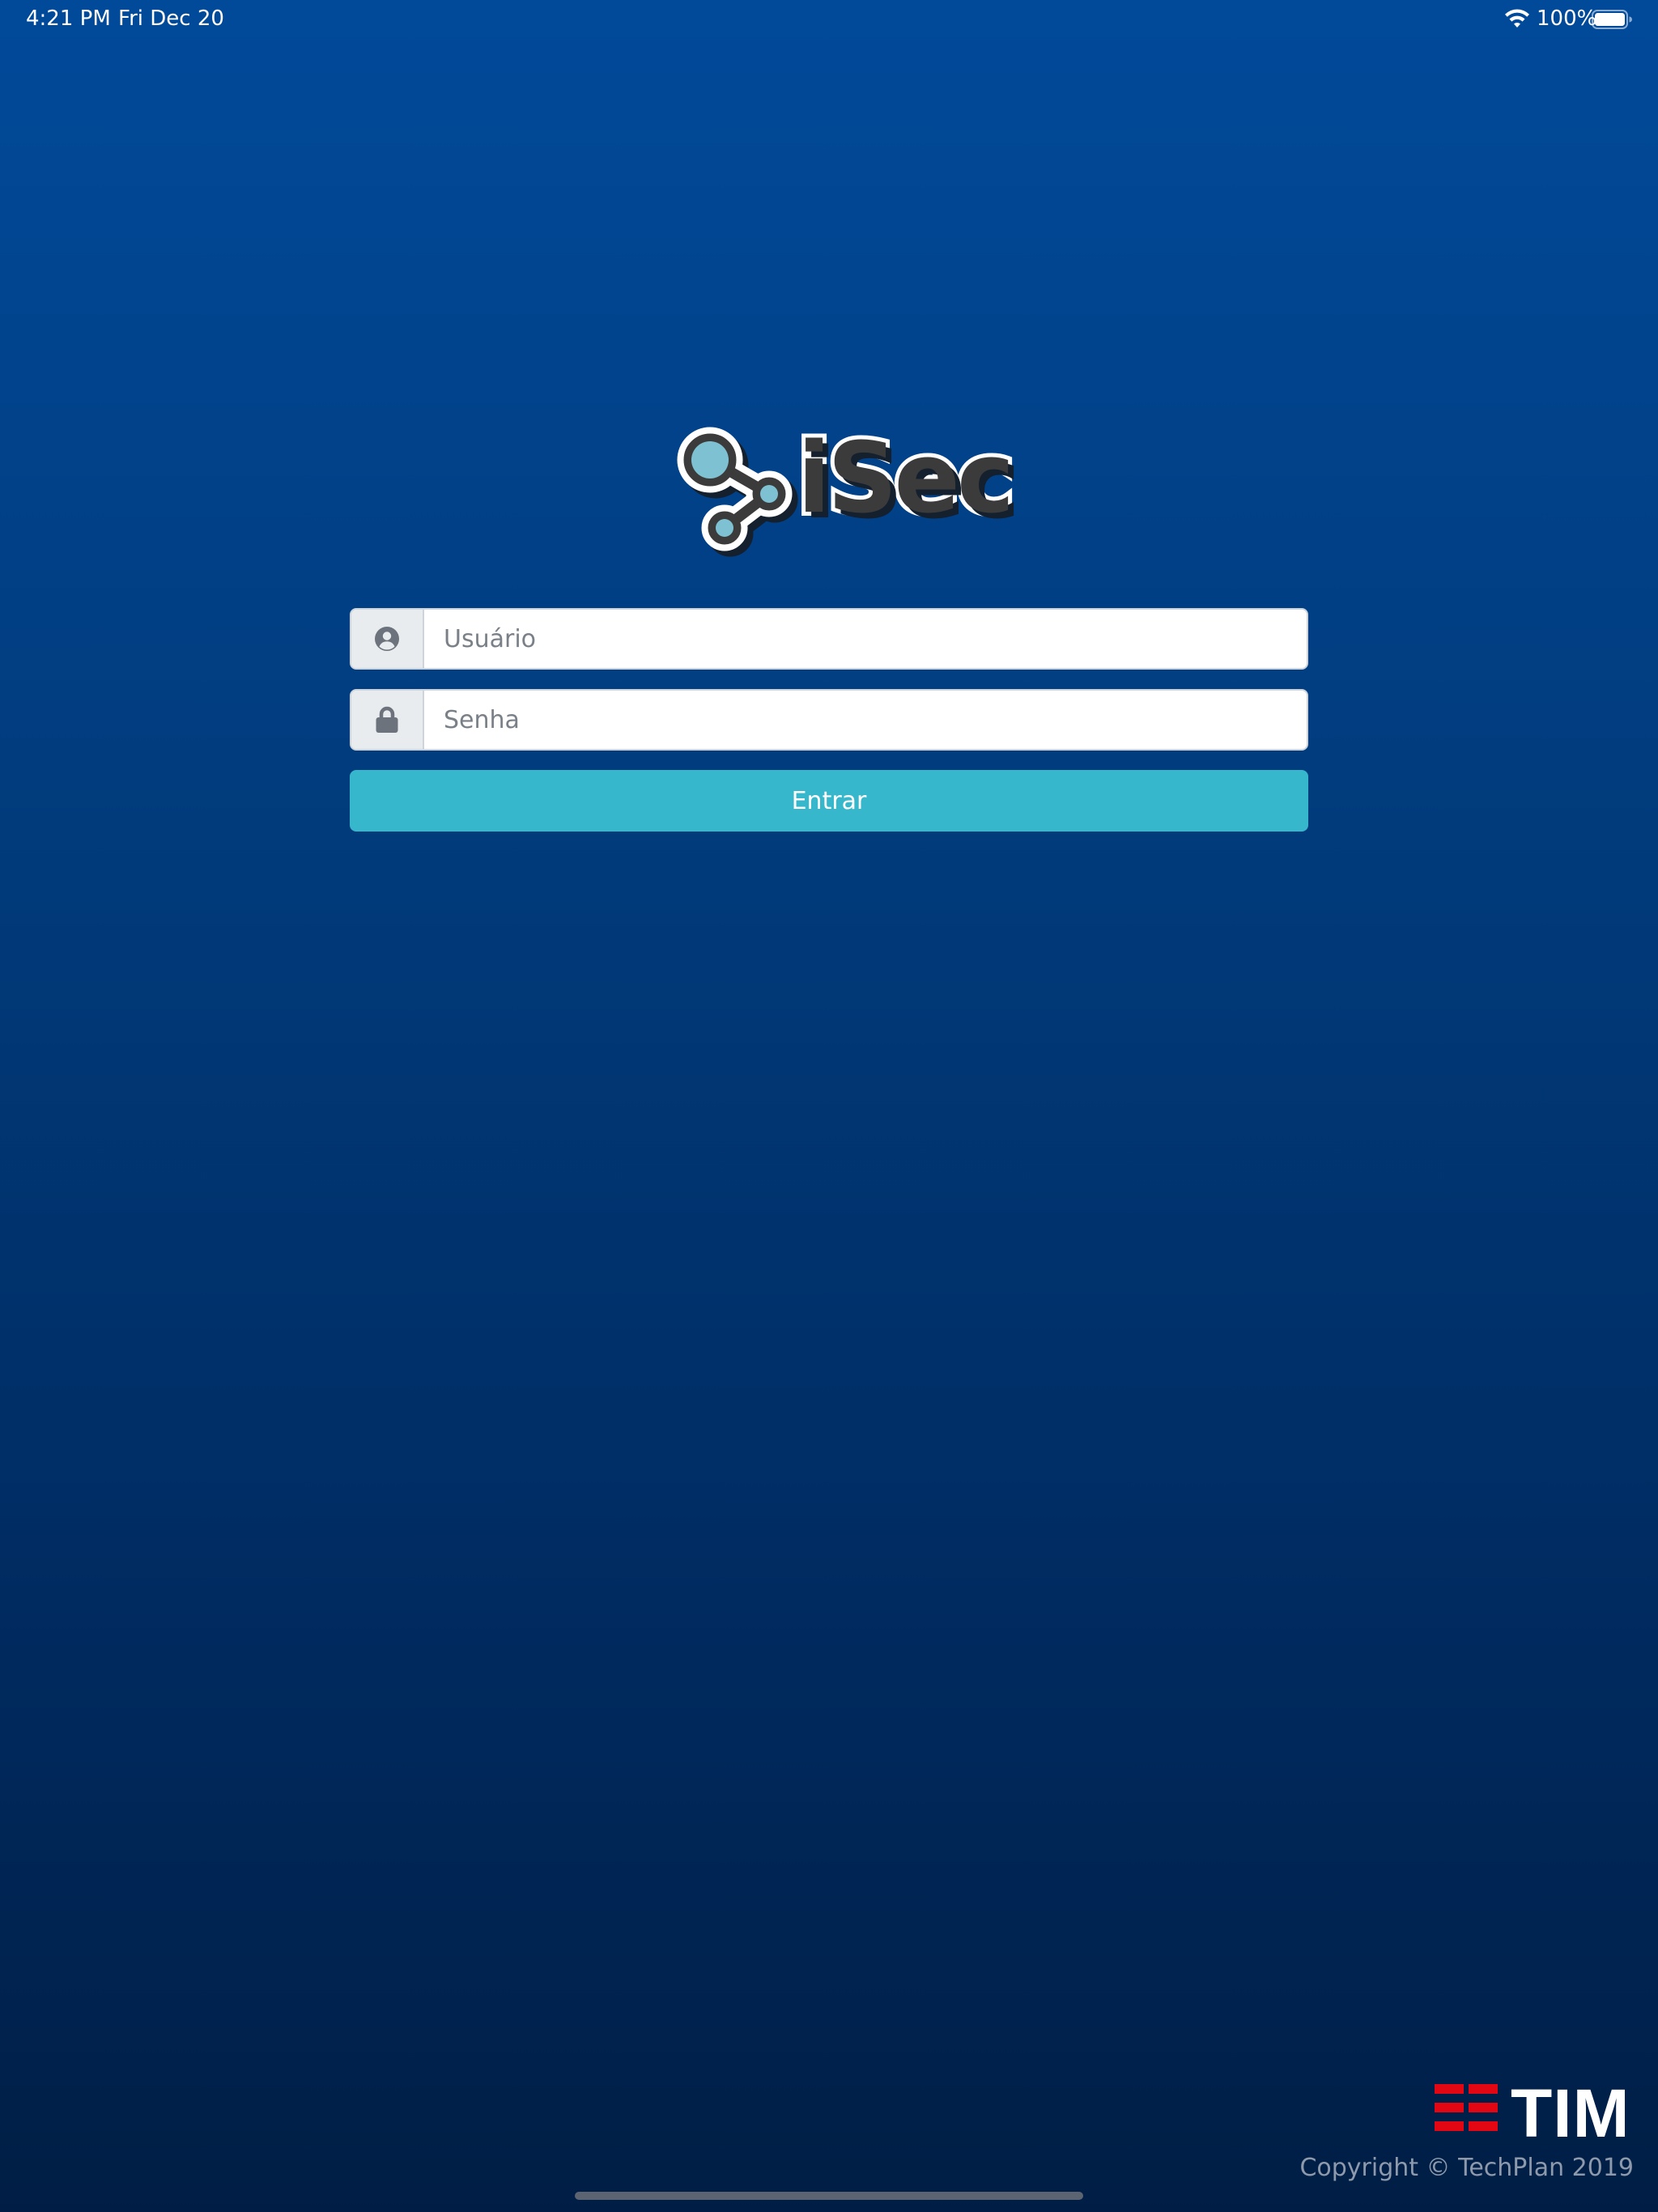  I want to click on logo-text: iSec, so click(905, 479).